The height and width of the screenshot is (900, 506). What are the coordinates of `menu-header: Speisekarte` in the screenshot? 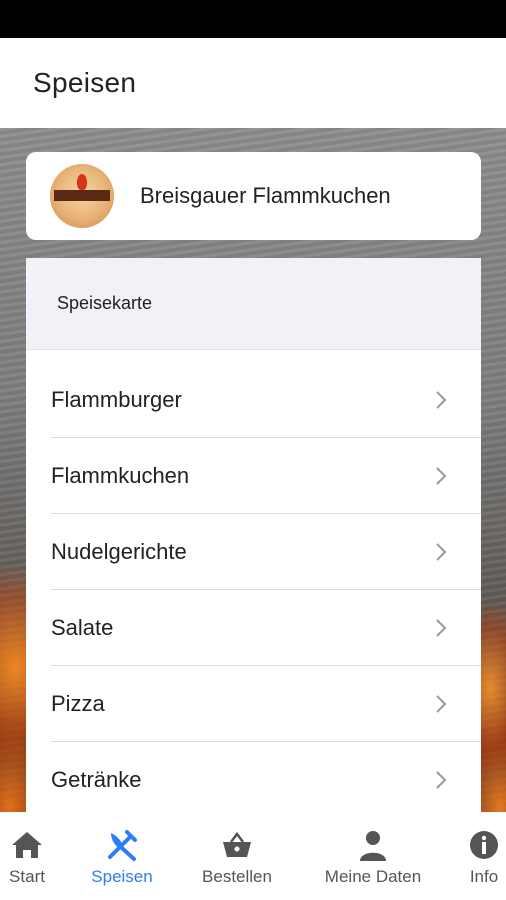 It's located at (253, 304).